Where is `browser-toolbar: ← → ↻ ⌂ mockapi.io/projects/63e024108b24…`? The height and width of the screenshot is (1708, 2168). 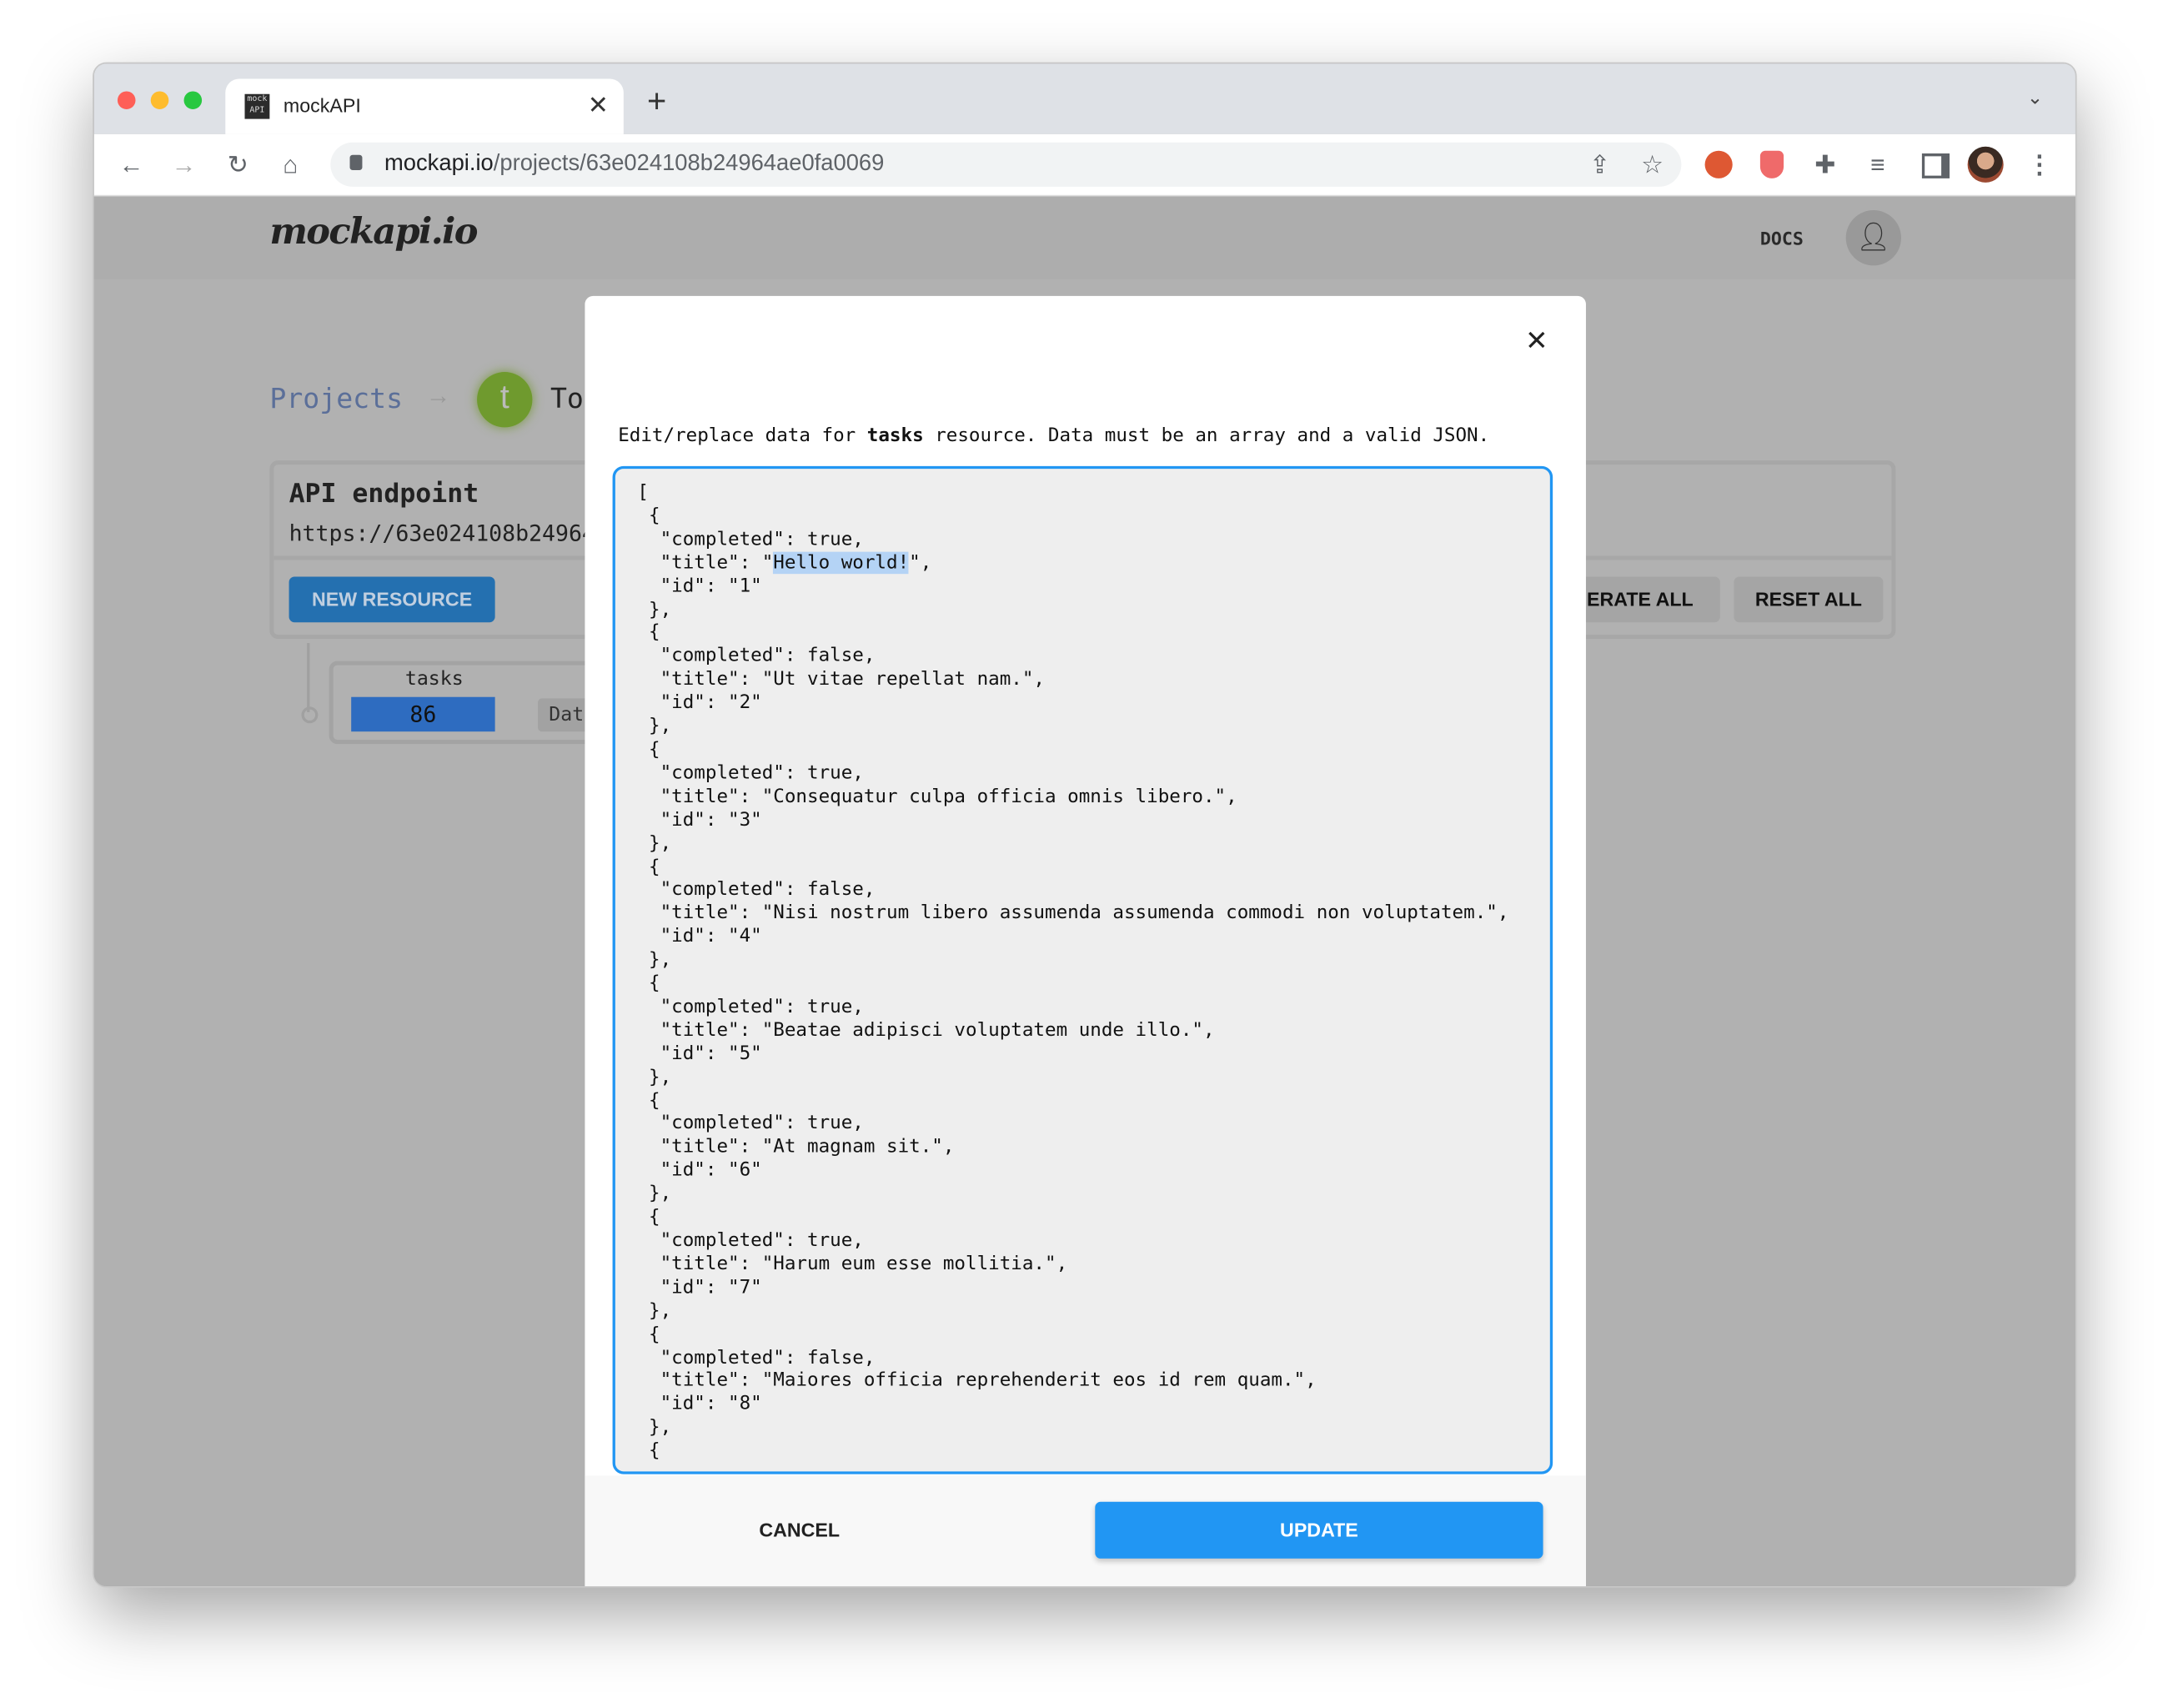 browser-toolbar: ← → ↻ ⌂ mockapi.io/projects/63e024108b24… is located at coordinates (1084, 165).